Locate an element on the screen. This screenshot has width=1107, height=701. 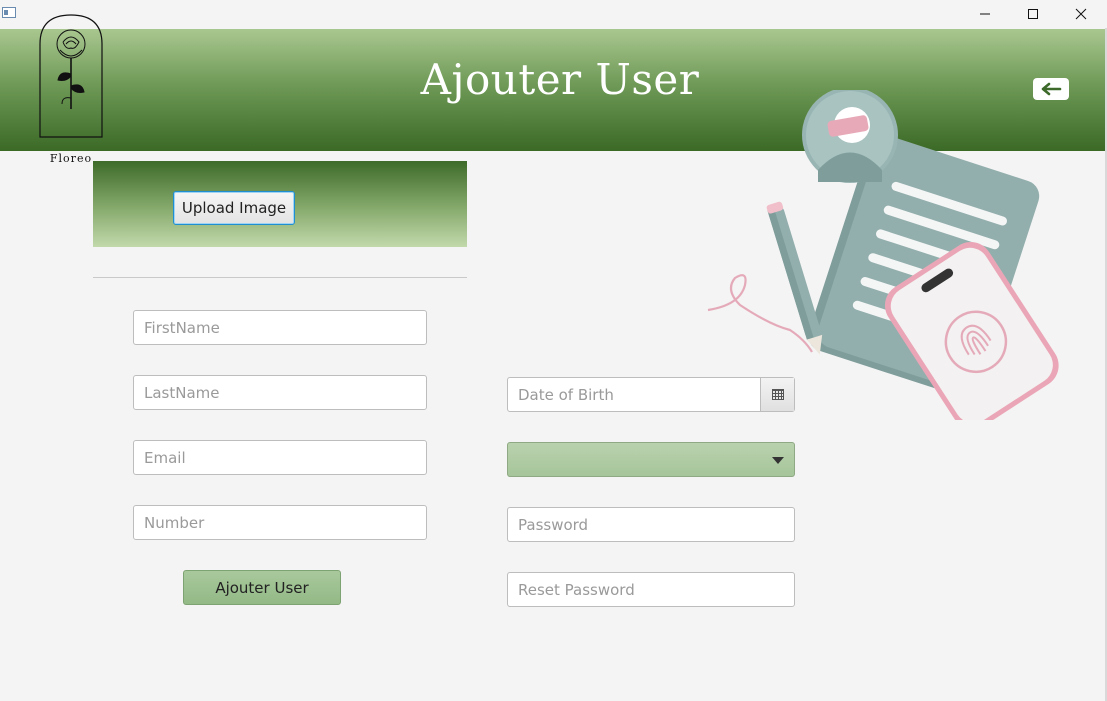
upload-image-button: Upload Image is located at coordinates (234, 208).